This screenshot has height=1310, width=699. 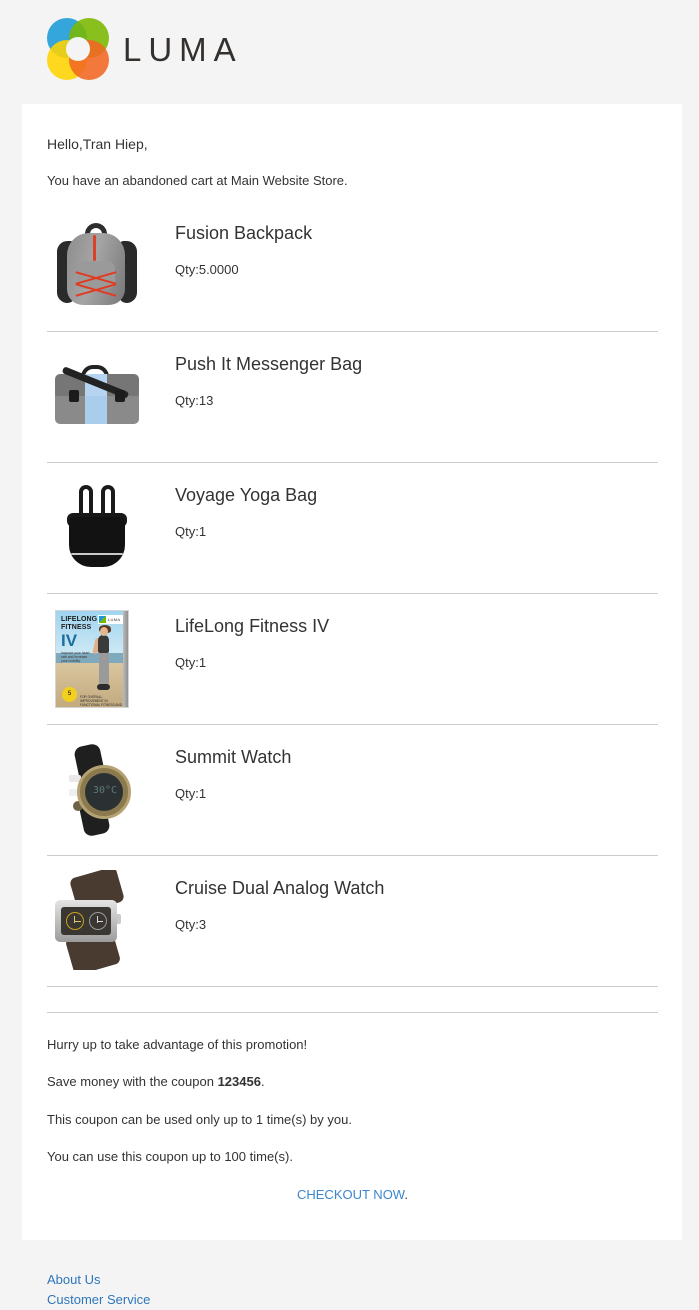 What do you see at coordinates (79, 619) in the screenshot?
I see `dvd-title-line1: LIFELONG` at bounding box center [79, 619].